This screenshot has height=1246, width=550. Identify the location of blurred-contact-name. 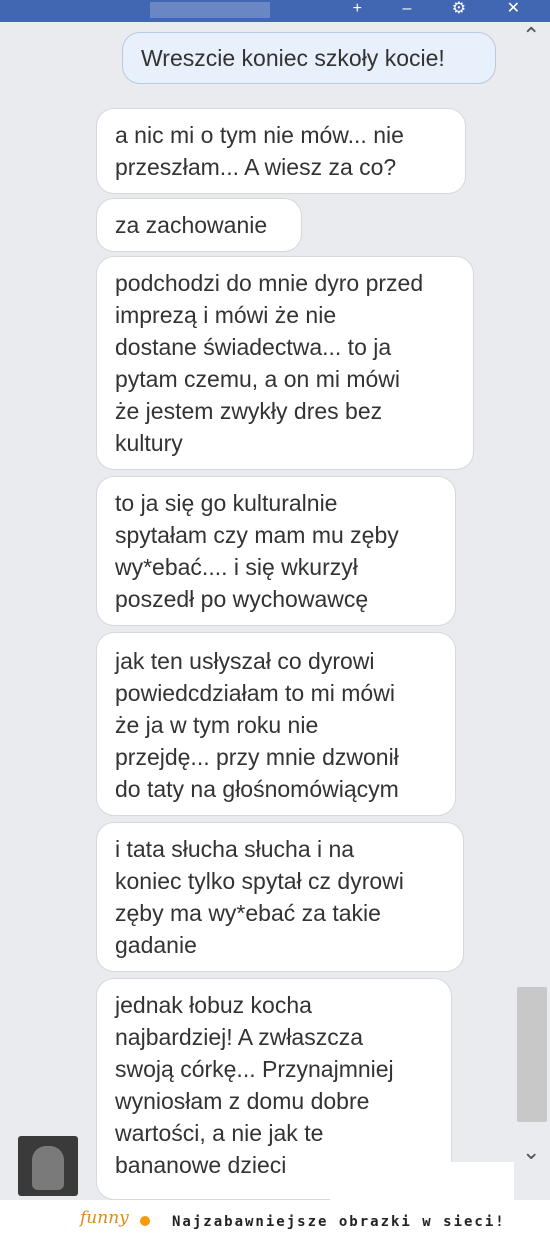
(210, 10).